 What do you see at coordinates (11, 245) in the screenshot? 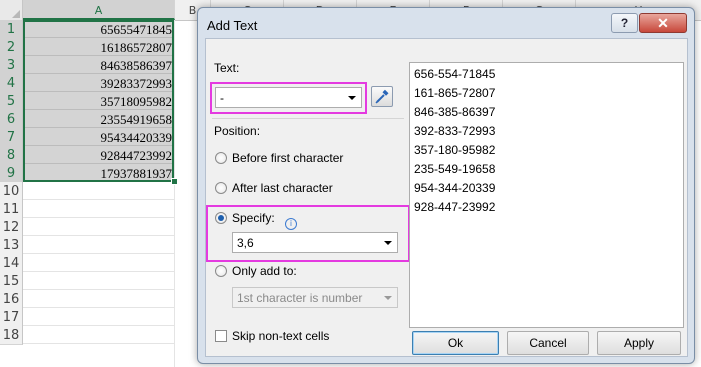
I see `row-header: 13` at bounding box center [11, 245].